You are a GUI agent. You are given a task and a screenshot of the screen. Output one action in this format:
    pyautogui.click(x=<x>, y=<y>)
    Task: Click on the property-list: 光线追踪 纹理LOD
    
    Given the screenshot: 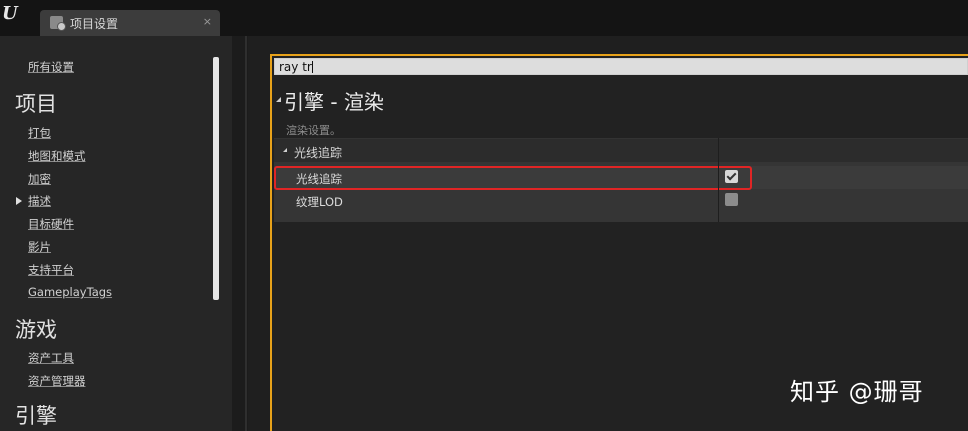 What is the action you would take?
    pyautogui.click(x=621, y=192)
    